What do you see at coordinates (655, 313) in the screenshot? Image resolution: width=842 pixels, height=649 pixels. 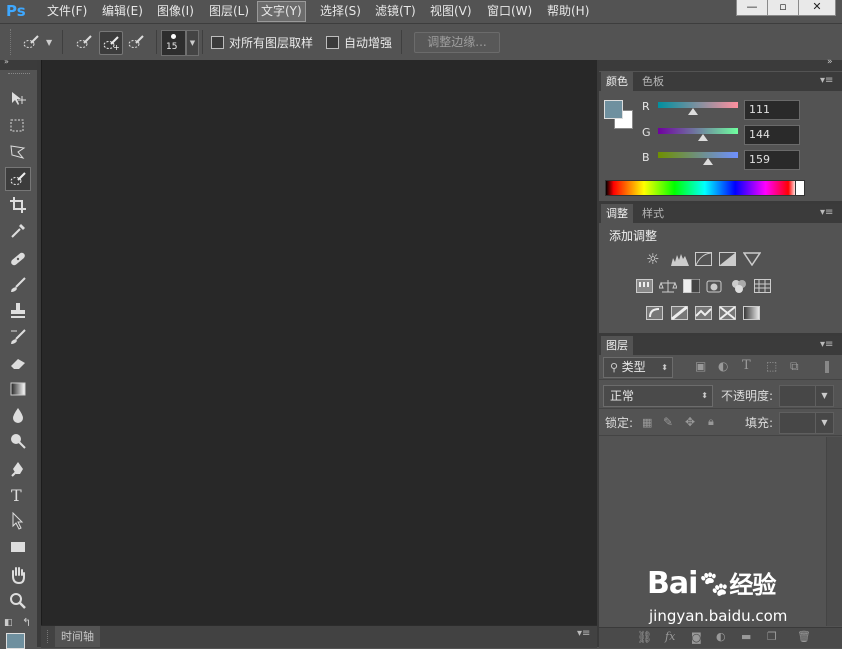 I see `invert-icon` at bounding box center [655, 313].